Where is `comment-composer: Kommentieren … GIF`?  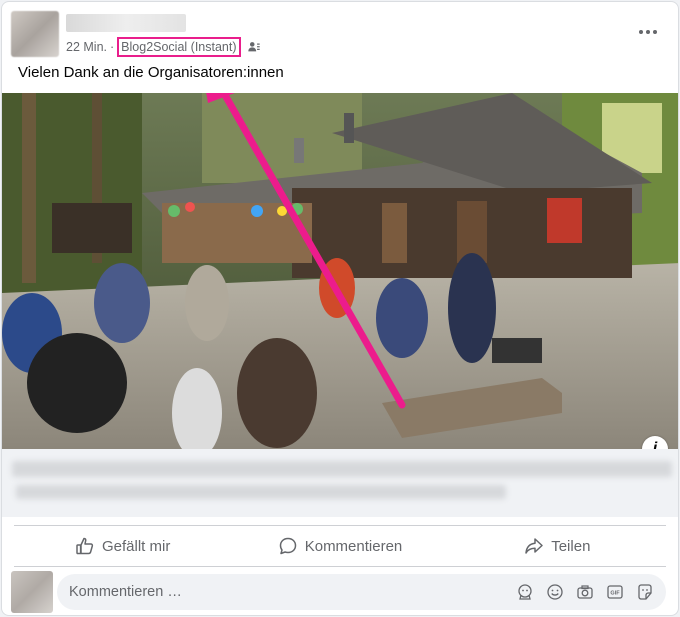
comment-composer: Kommentieren … GIF is located at coordinates (338, 592).